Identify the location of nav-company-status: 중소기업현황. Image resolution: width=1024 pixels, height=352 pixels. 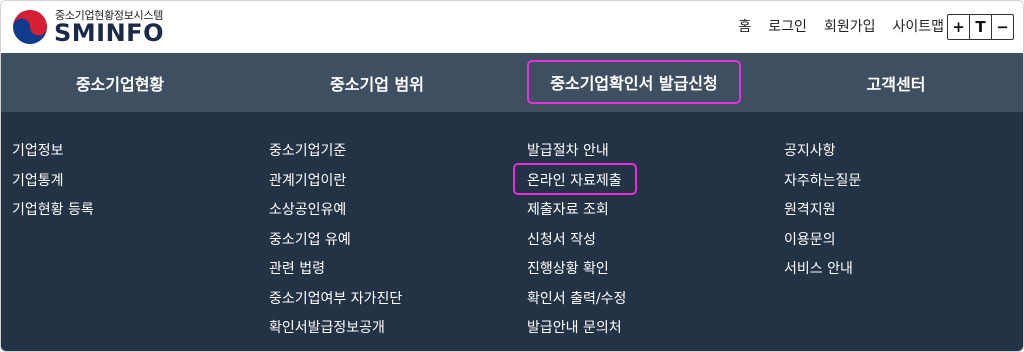
(120, 82).